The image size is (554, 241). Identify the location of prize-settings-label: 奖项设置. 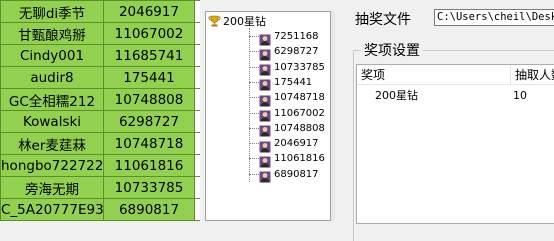
(392, 50).